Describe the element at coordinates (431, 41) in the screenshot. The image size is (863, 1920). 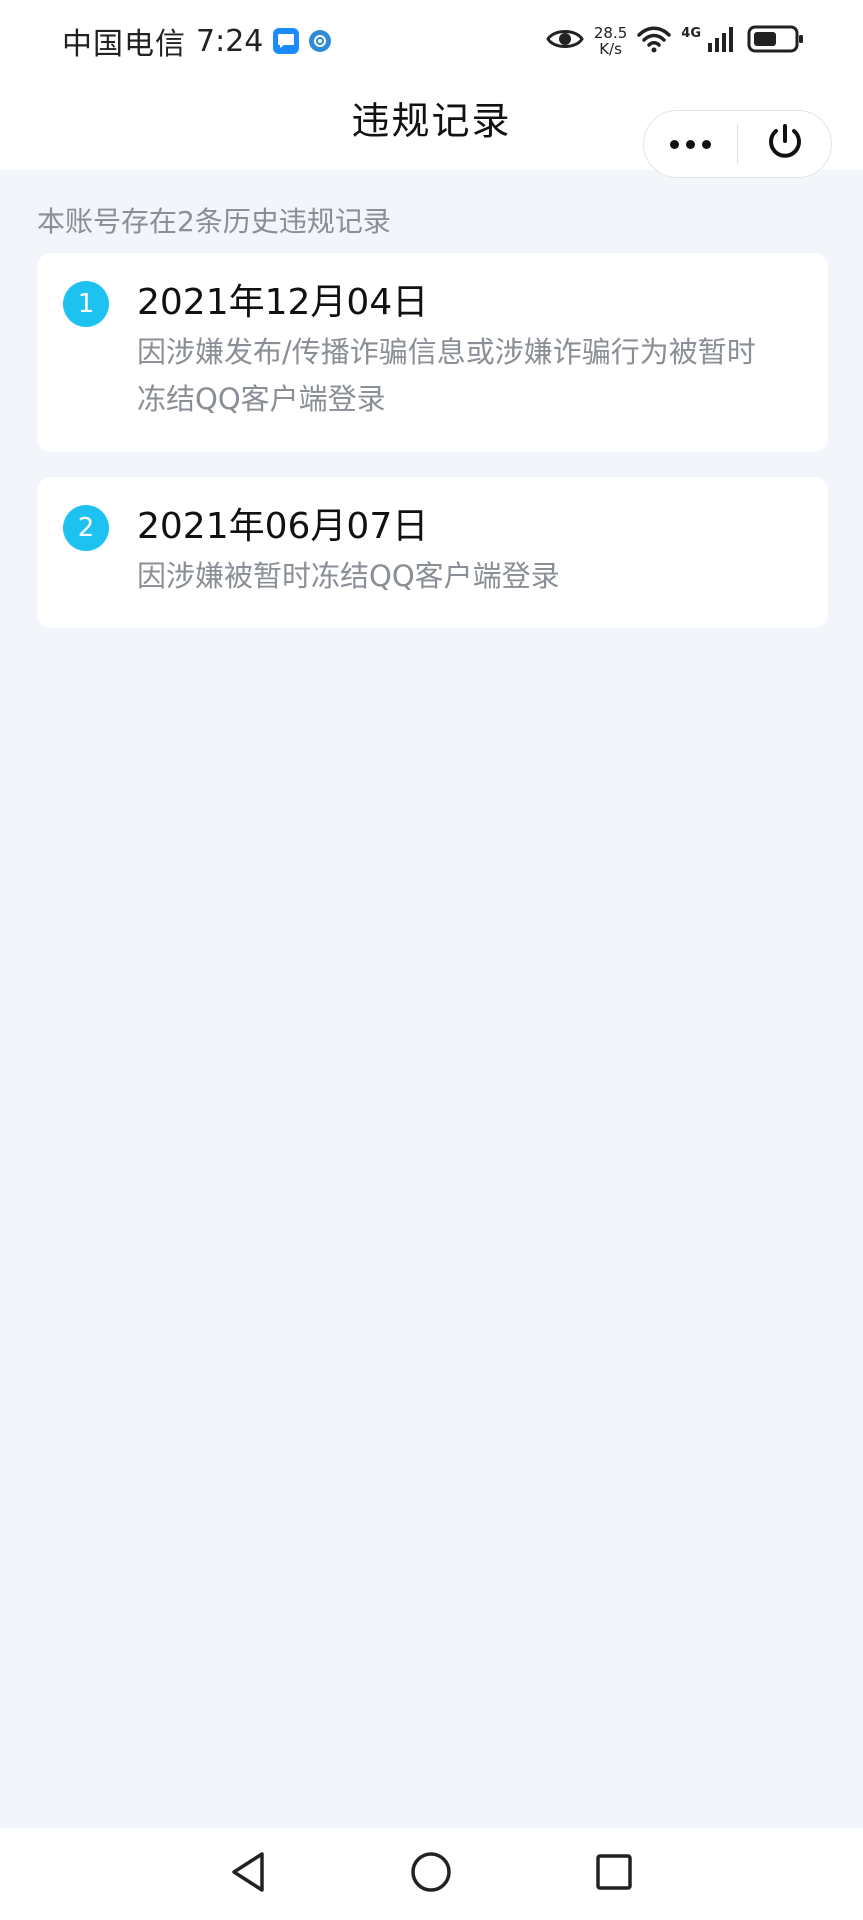
I see `status-bar: 中国电信 7:24 28.5 K/s 4G` at that location.